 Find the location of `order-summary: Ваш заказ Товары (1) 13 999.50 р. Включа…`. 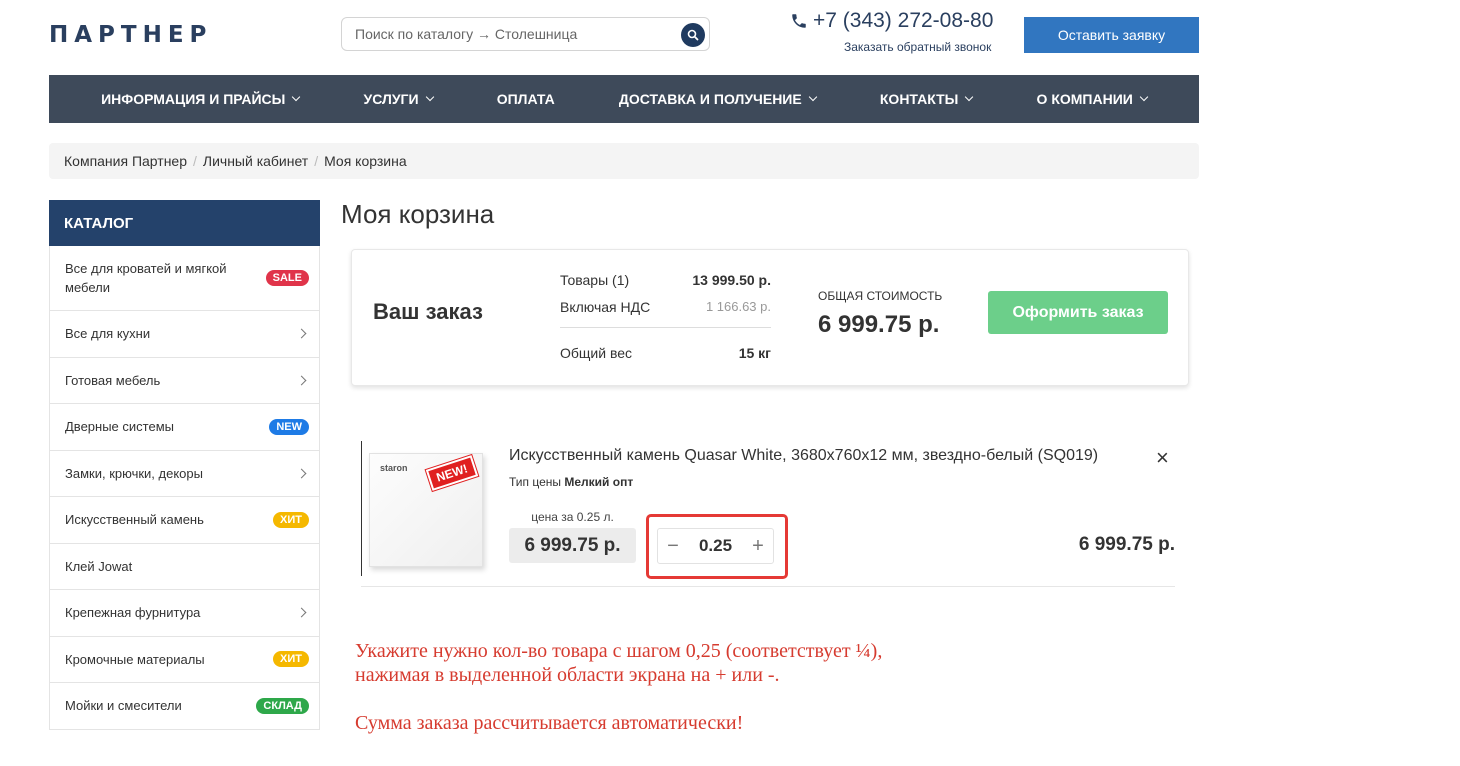

order-summary: Ваш заказ Товары (1) 13 999.50 р. Включа… is located at coordinates (770, 317).